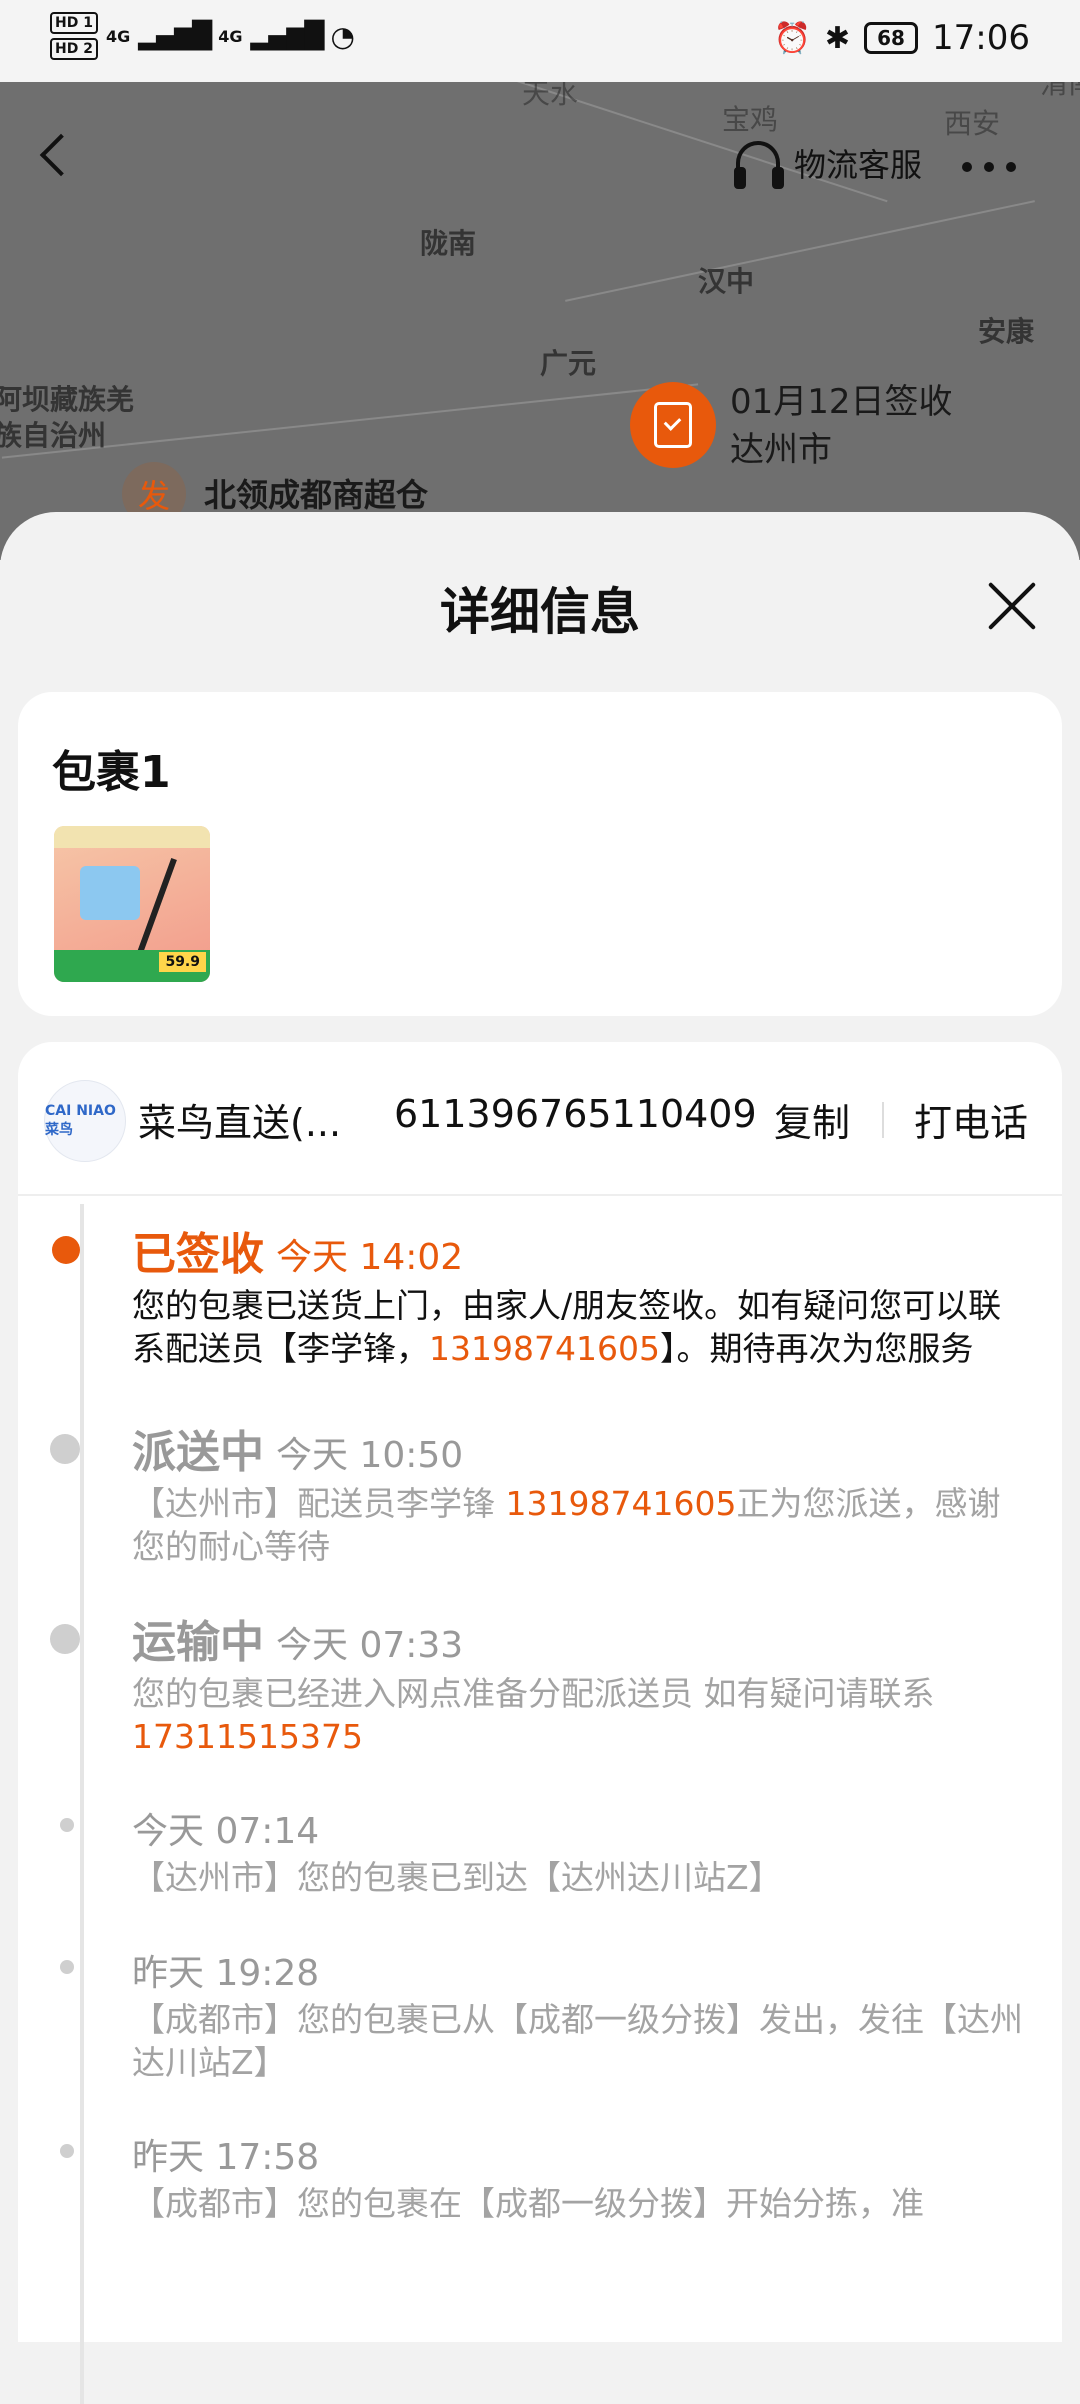 The height and width of the screenshot is (2404, 1080). What do you see at coordinates (568, 363) in the screenshot?
I see `map-label: 广元` at bounding box center [568, 363].